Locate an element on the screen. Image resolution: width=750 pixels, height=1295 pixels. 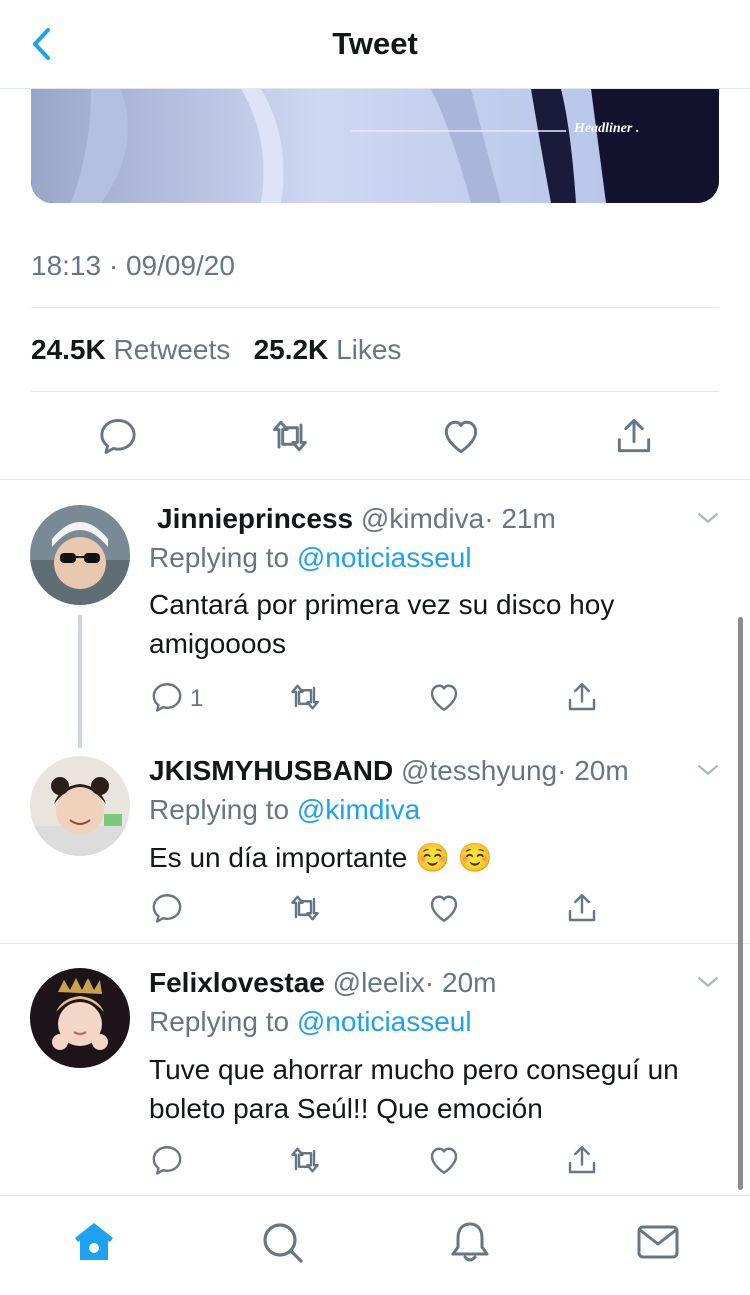
replying-to: Replying to @kimdiva is located at coordinates (284, 810).